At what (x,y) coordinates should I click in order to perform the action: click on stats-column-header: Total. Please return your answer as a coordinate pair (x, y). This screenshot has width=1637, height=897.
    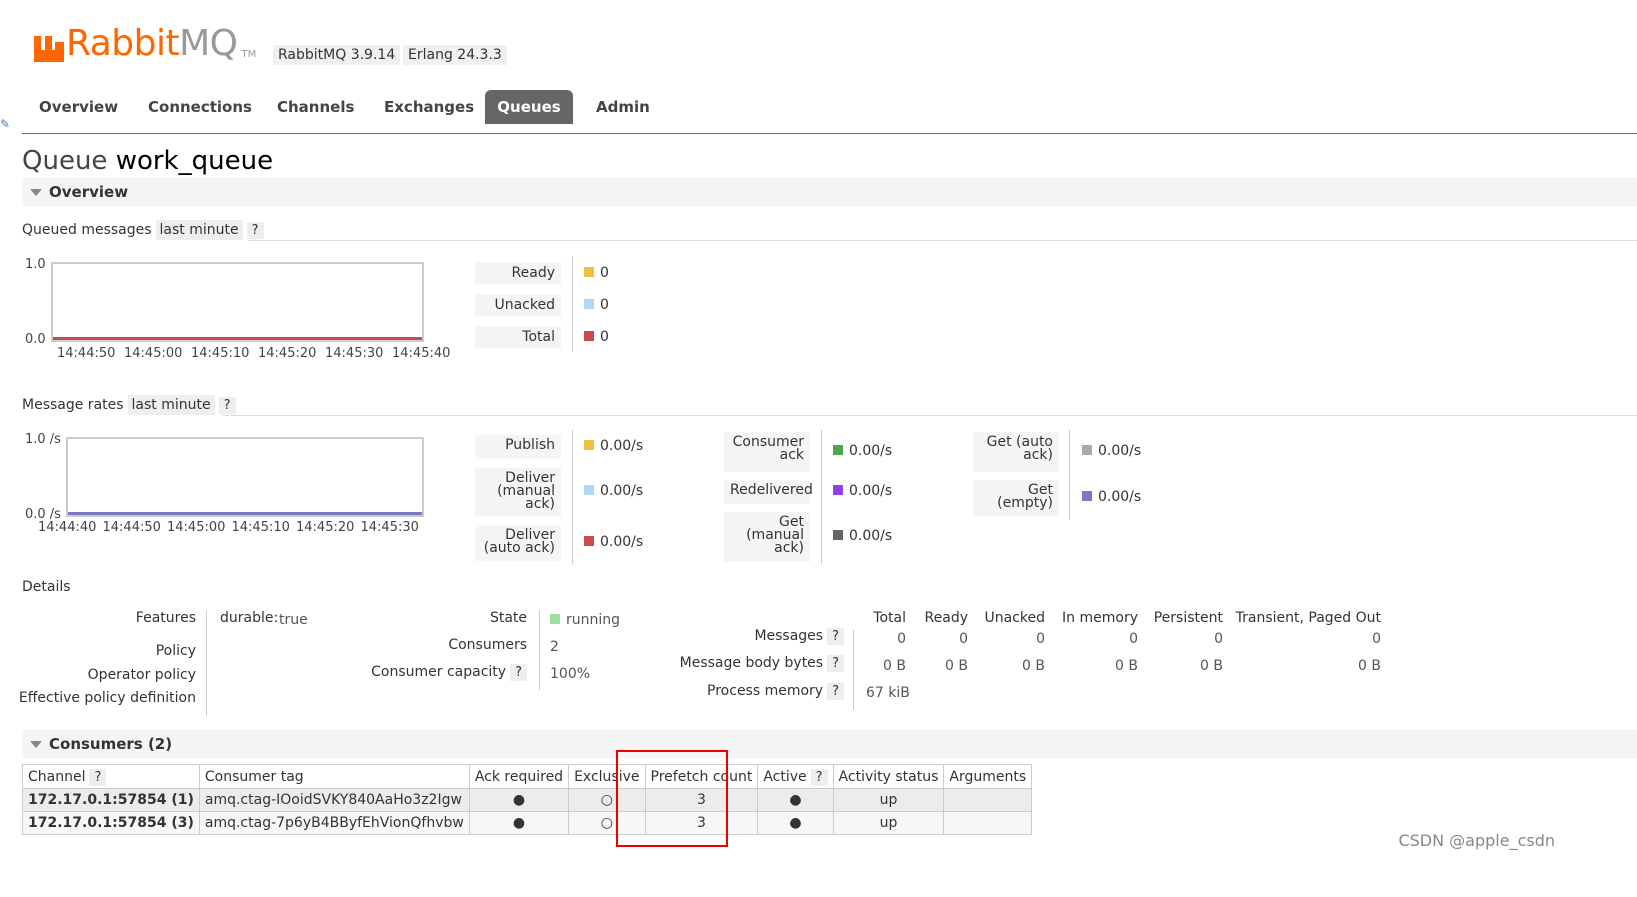
    Looking at the image, I should click on (889, 618).